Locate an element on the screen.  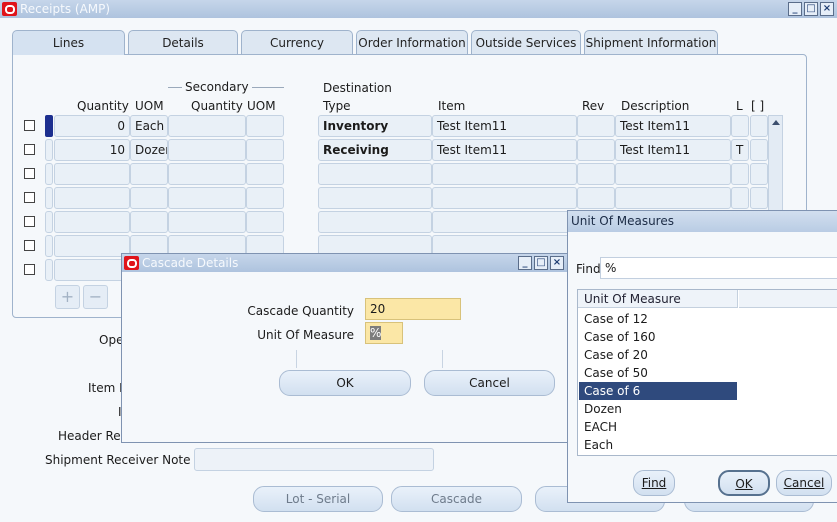
l-cell: T is located at coordinates (740, 150).